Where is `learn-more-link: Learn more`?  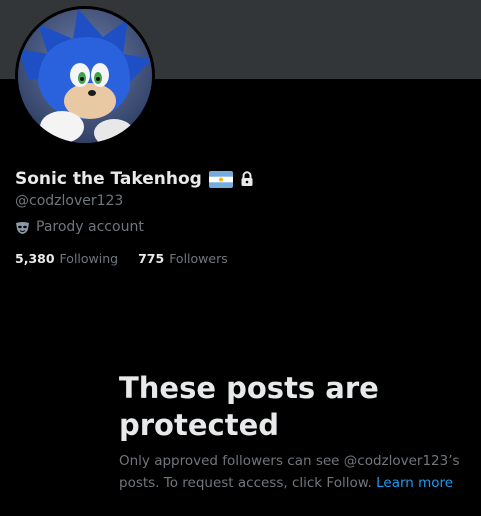 learn-more-link: Learn more is located at coordinates (414, 483).